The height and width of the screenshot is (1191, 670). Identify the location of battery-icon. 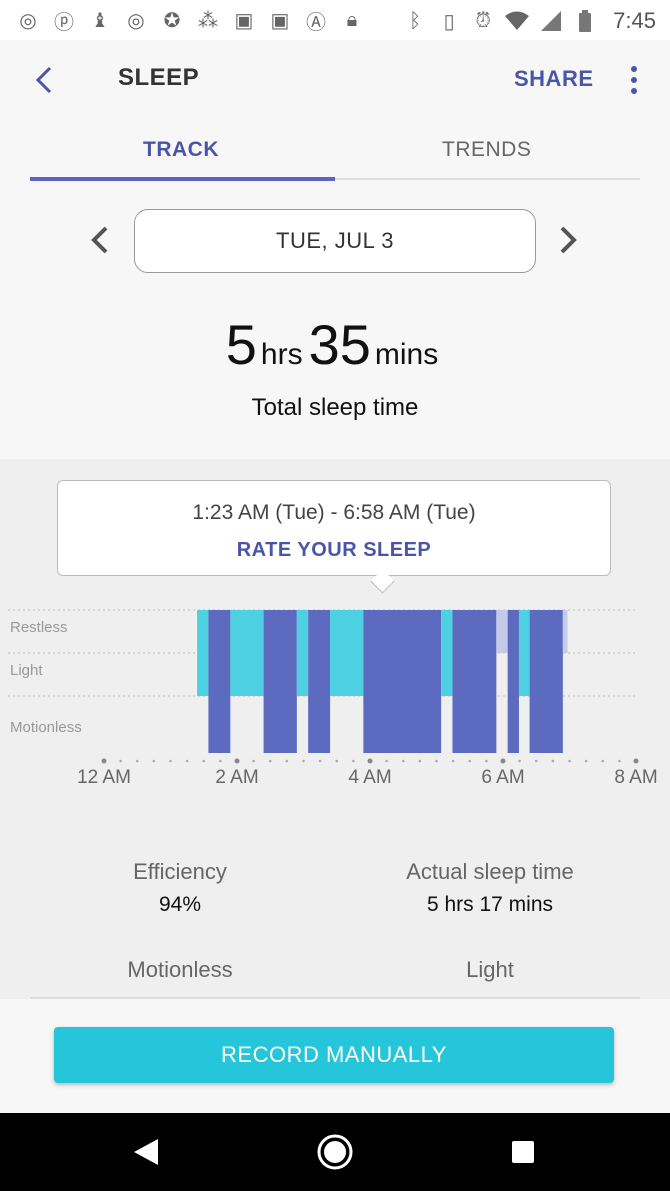
(585, 21).